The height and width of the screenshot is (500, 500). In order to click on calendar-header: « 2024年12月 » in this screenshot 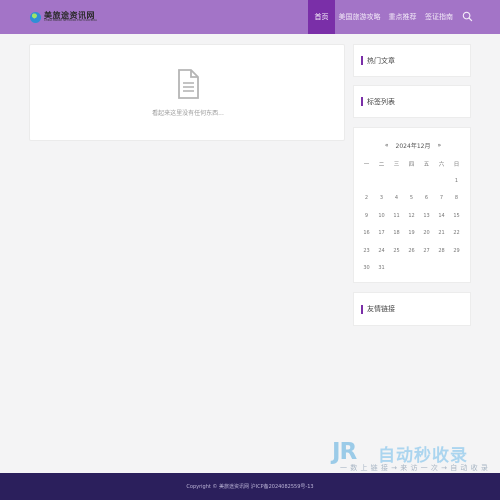, I will do `click(413, 145)`.